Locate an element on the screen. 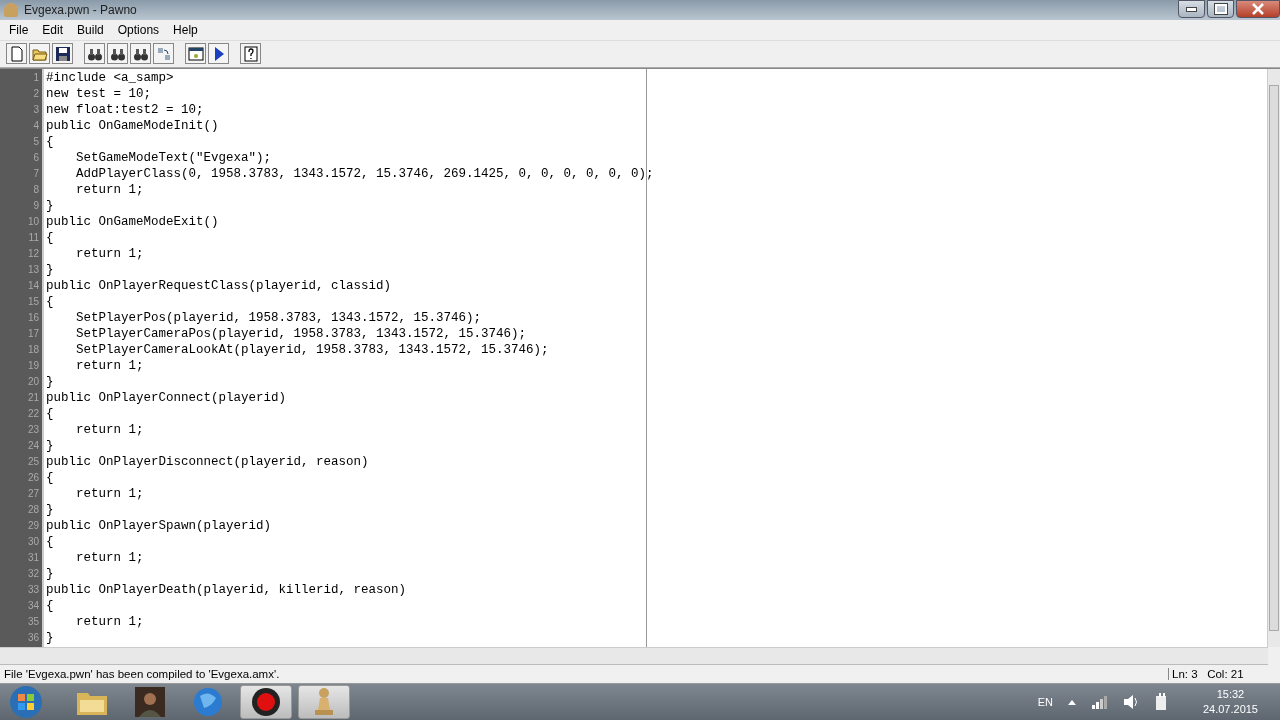 The image size is (1280, 720). save-button is located at coordinates (62, 54).